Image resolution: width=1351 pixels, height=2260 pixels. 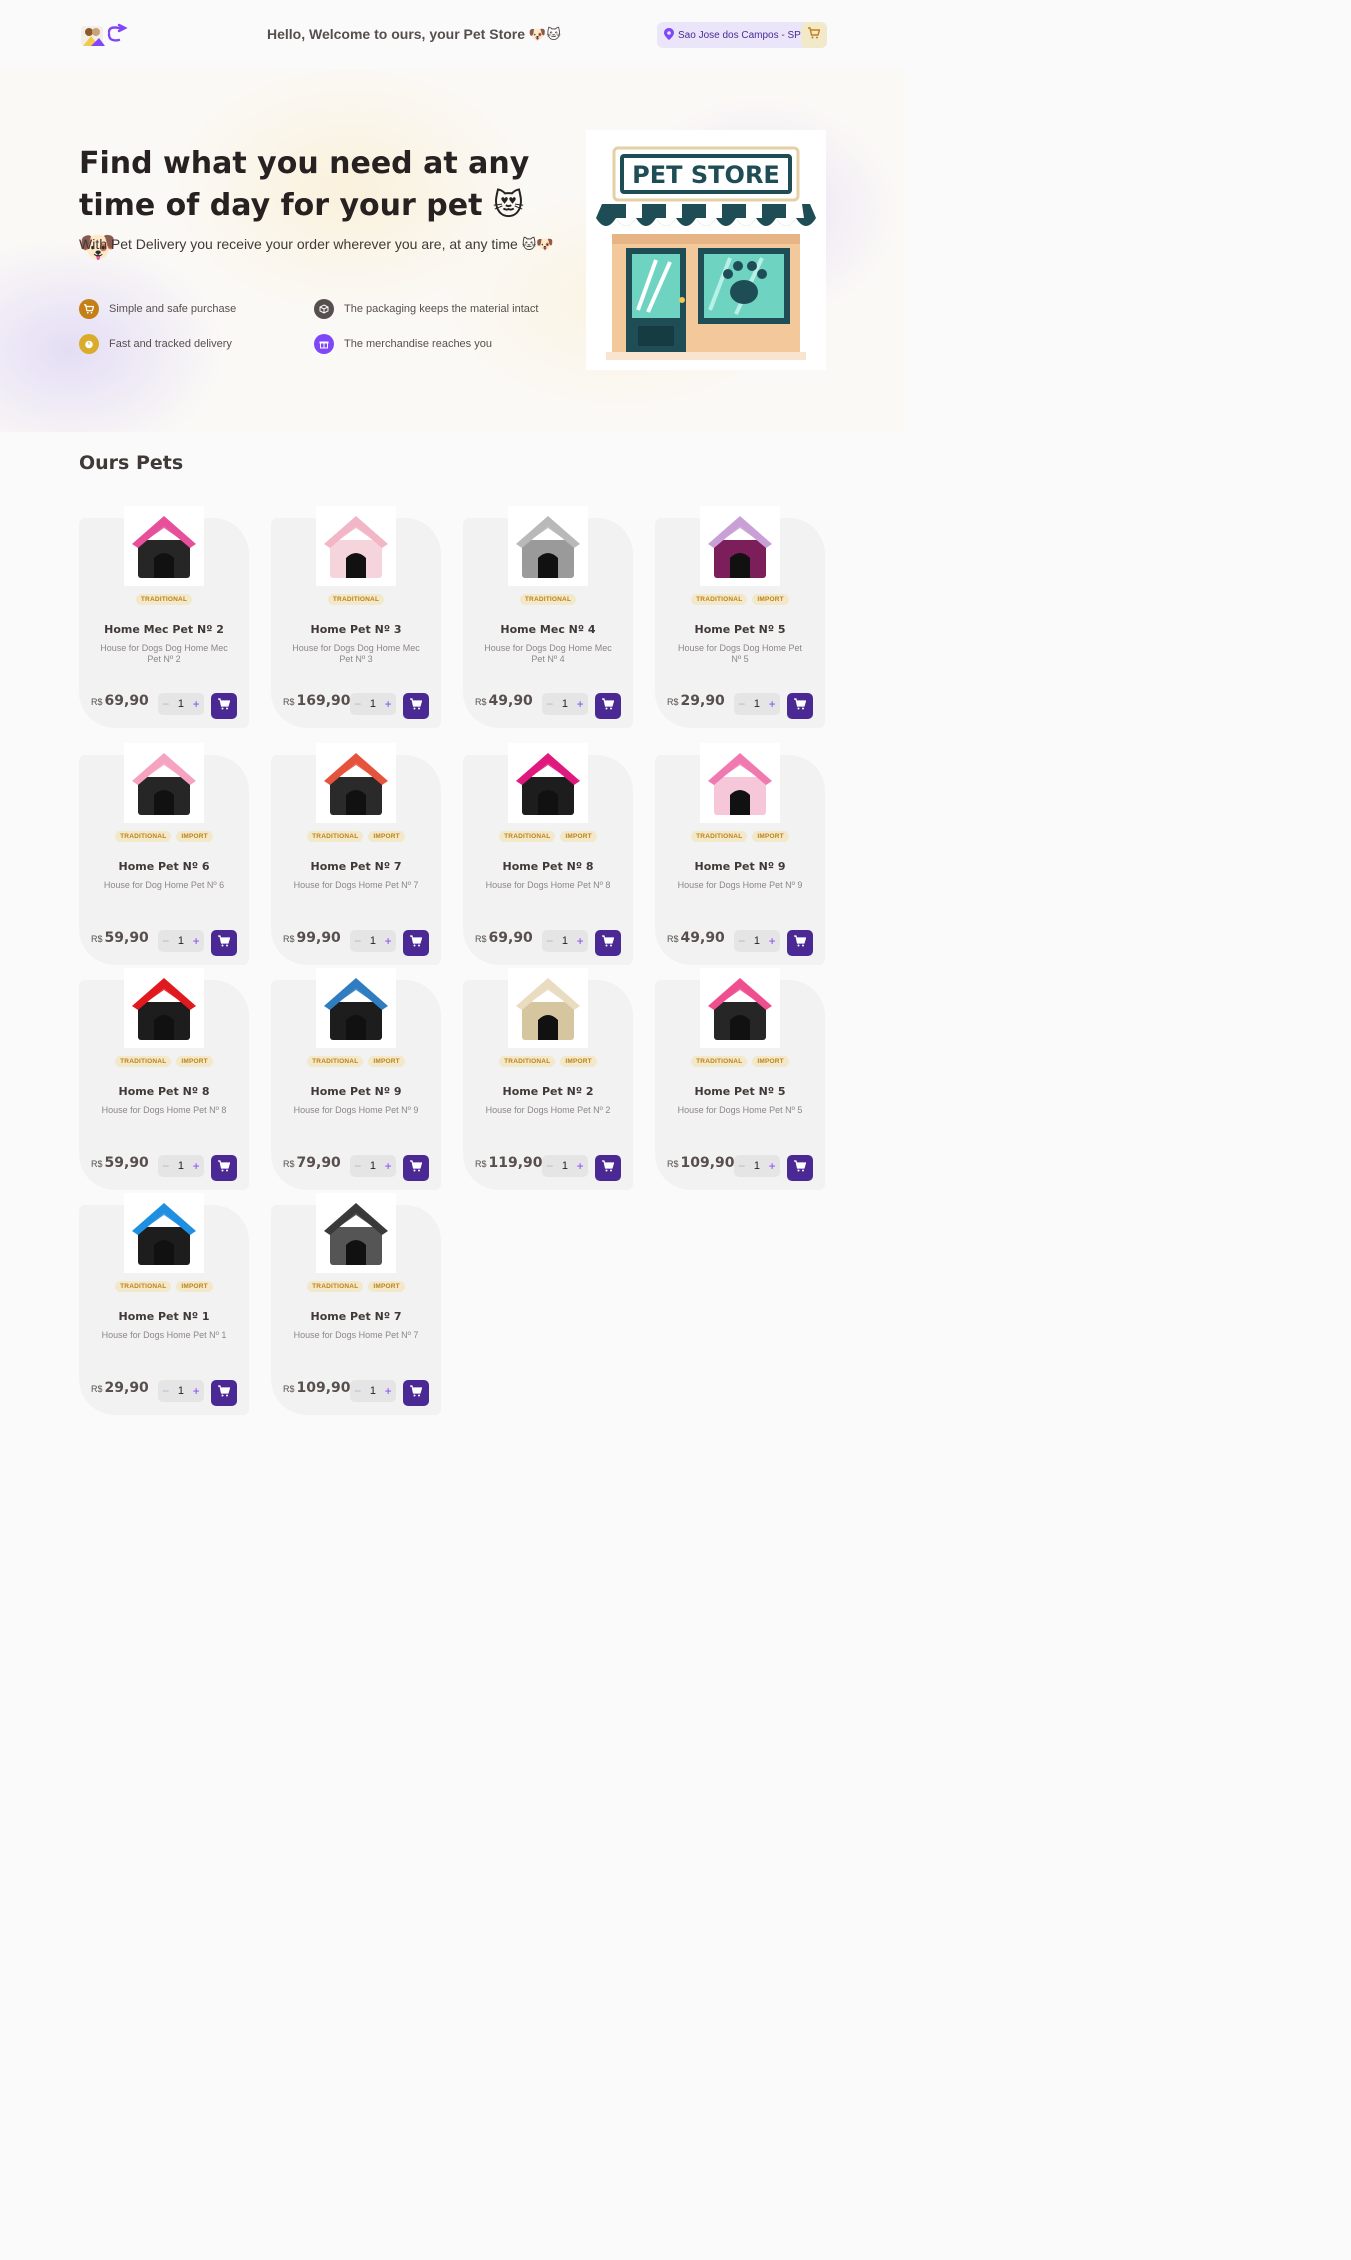 I want to click on cart-icon, so click(x=608, y=943).